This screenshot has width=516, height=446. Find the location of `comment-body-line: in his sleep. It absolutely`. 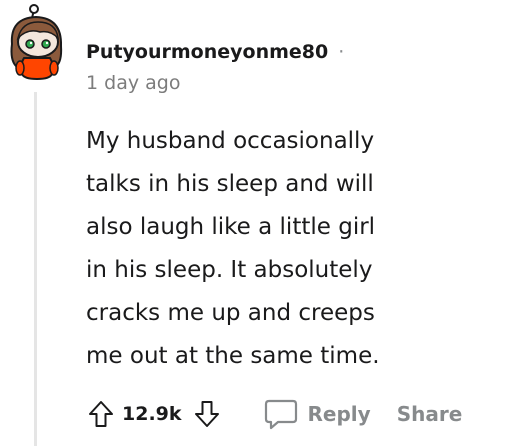

comment-body-line: in his sleep. It absolutely is located at coordinates (229, 270).